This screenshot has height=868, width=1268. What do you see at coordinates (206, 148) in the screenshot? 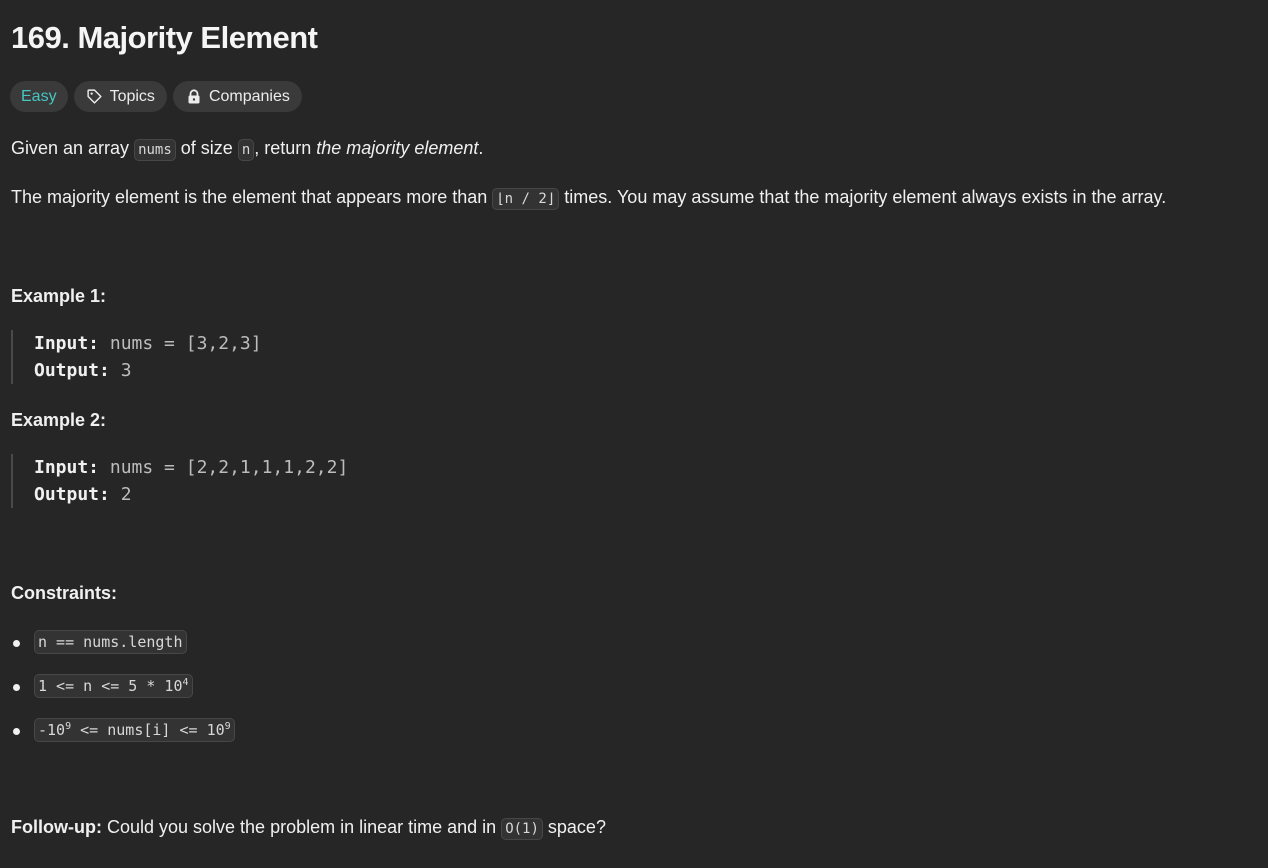
I see `description-text: of size` at bounding box center [206, 148].